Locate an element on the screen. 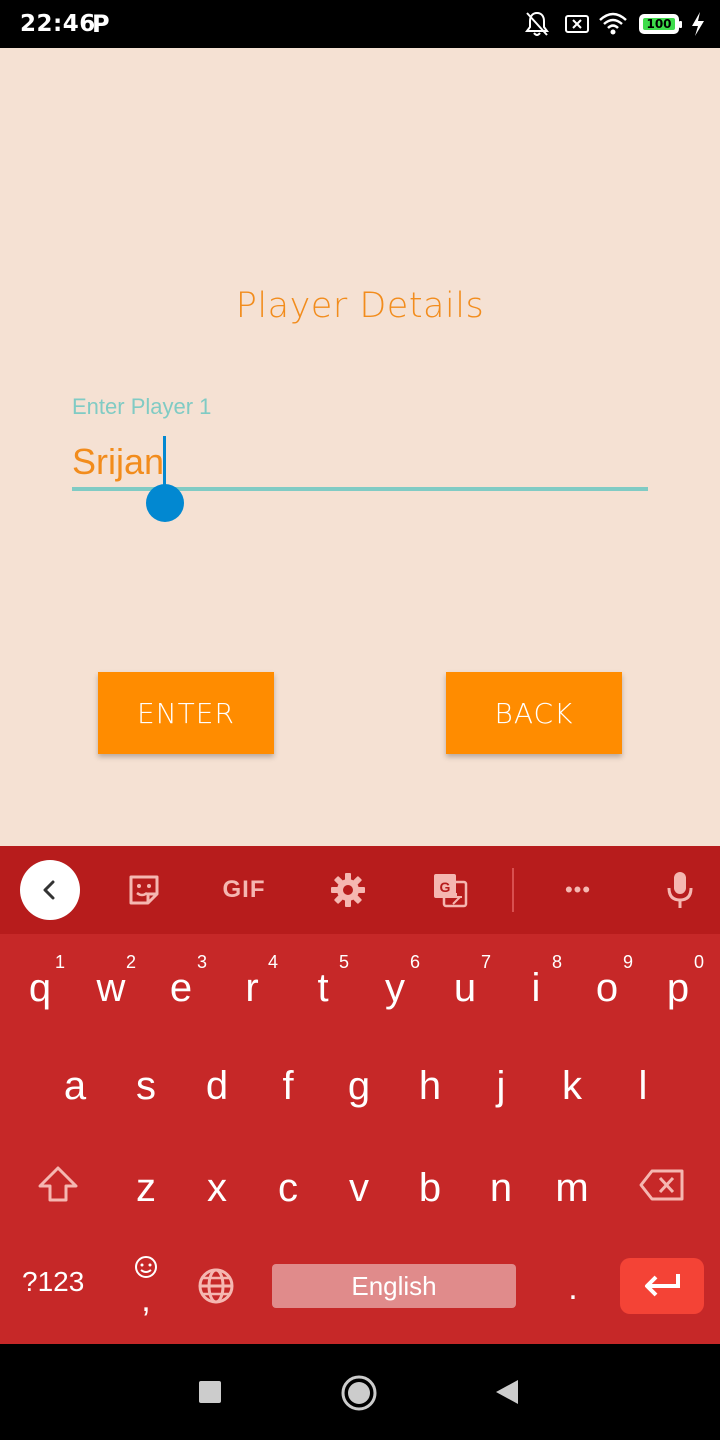 Image resolution: width=720 pixels, height=1440 pixels. key-b: b is located at coordinates (430, 1188).